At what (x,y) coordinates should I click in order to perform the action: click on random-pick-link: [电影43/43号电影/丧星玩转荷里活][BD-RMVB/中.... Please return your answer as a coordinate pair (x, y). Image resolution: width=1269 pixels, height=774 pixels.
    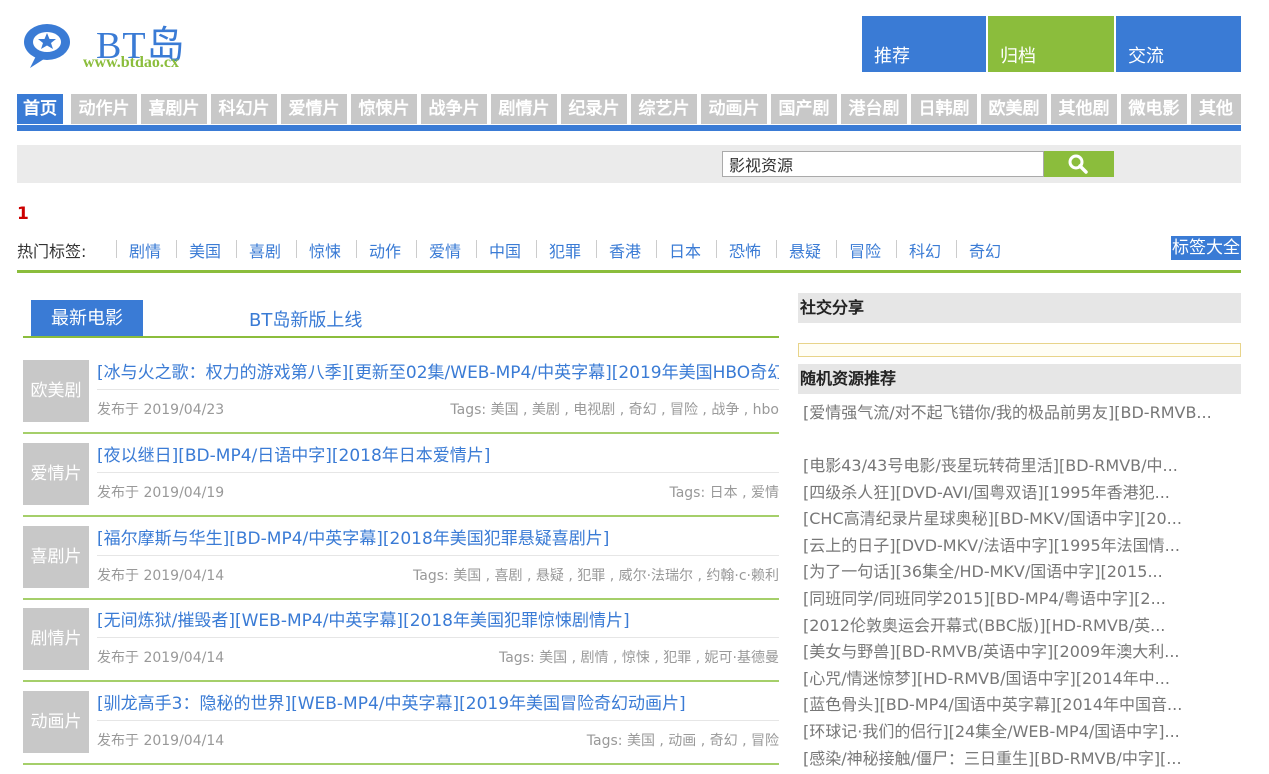
    Looking at the image, I should click on (1008, 466).